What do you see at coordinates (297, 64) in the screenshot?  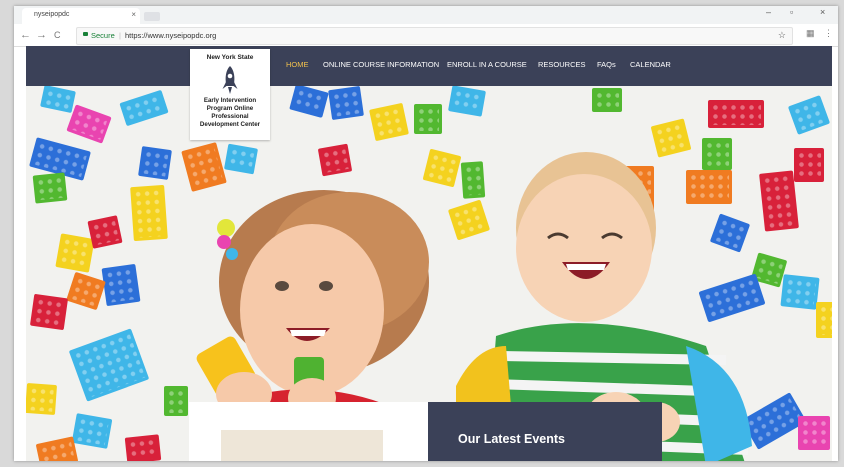 I see `nav-home: HOME` at bounding box center [297, 64].